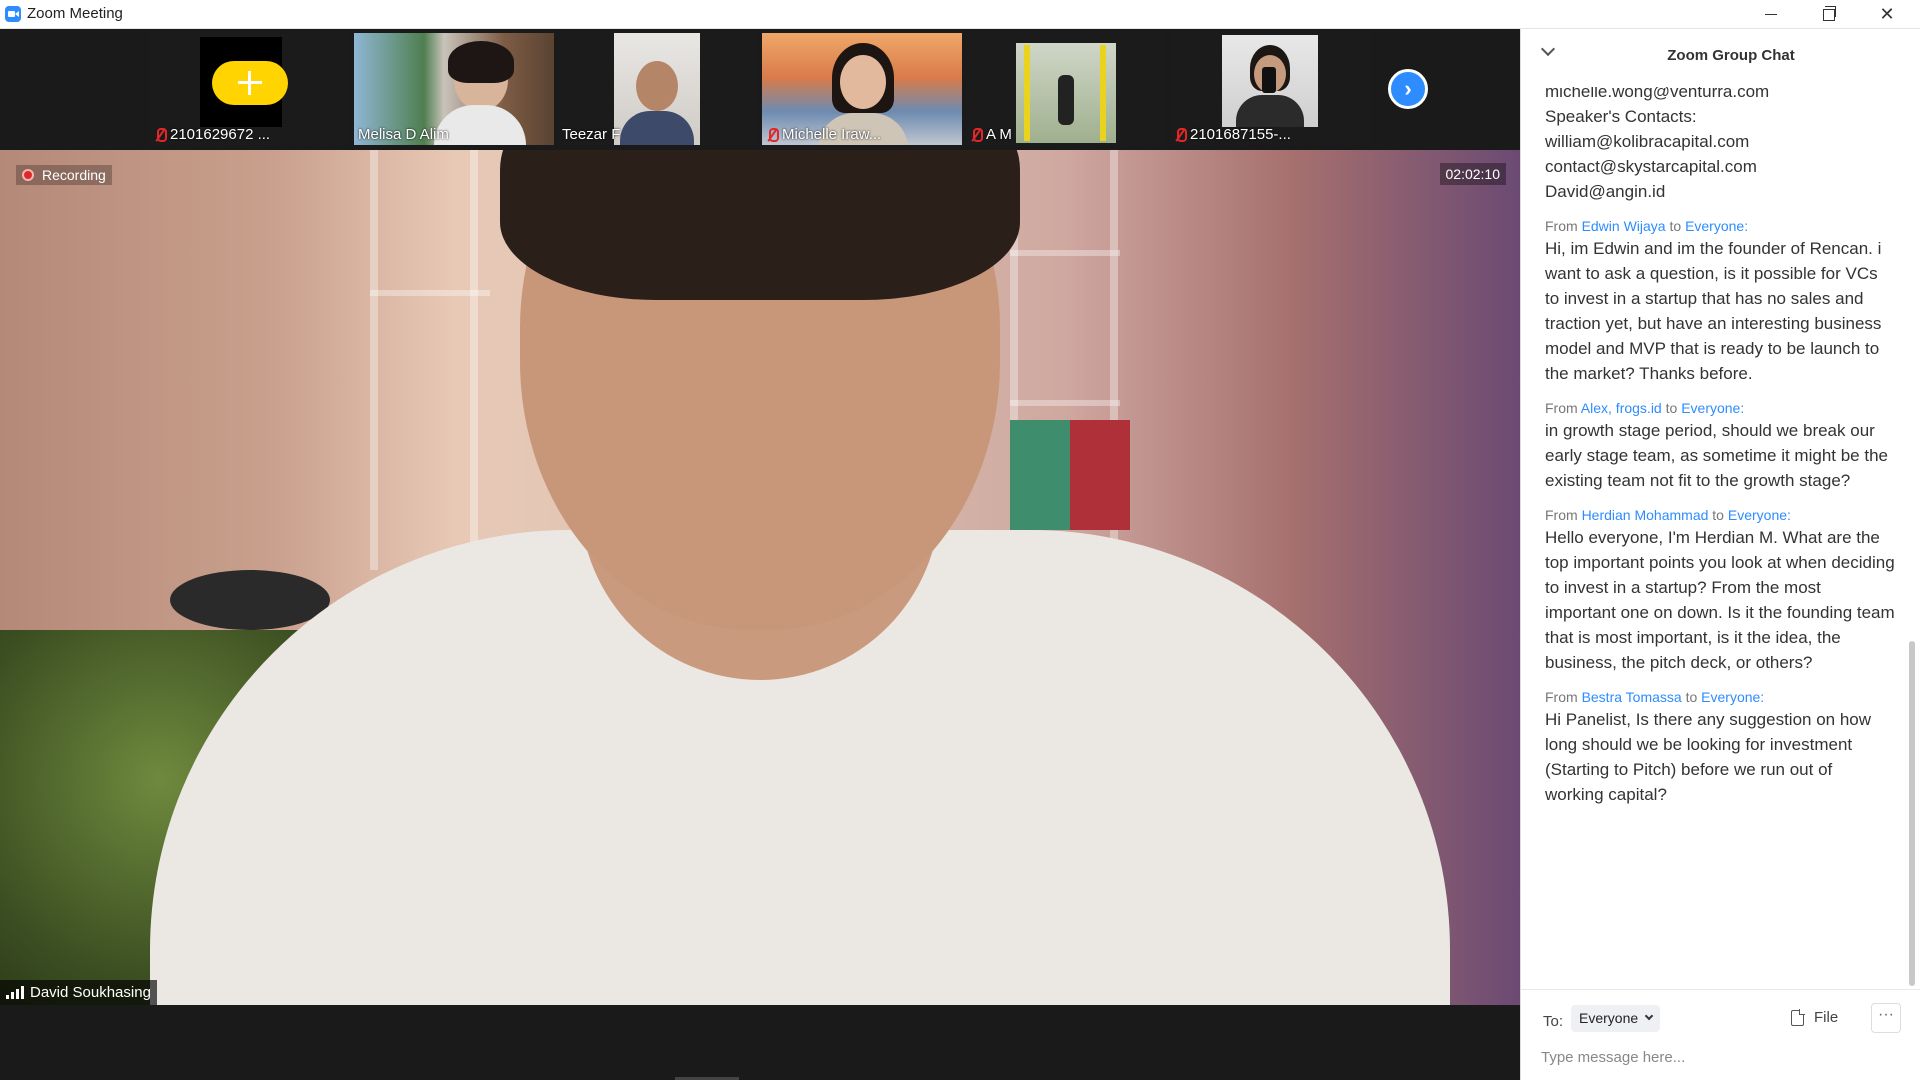 This screenshot has height=1080, width=1920. Describe the element at coordinates (1826, 1017) in the screenshot. I see `file-label: File` at that location.